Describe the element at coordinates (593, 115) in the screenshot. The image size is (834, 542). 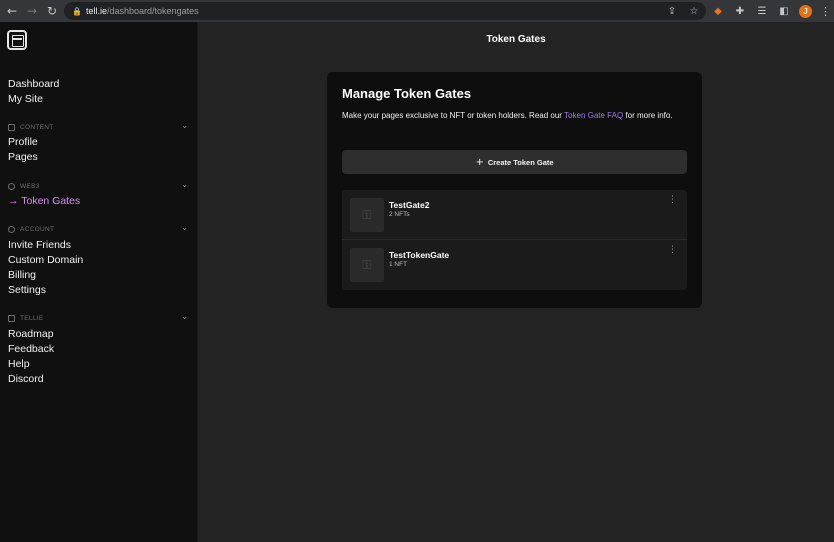
I see `token-gate-faq-link: Token Gate FAQ` at that location.